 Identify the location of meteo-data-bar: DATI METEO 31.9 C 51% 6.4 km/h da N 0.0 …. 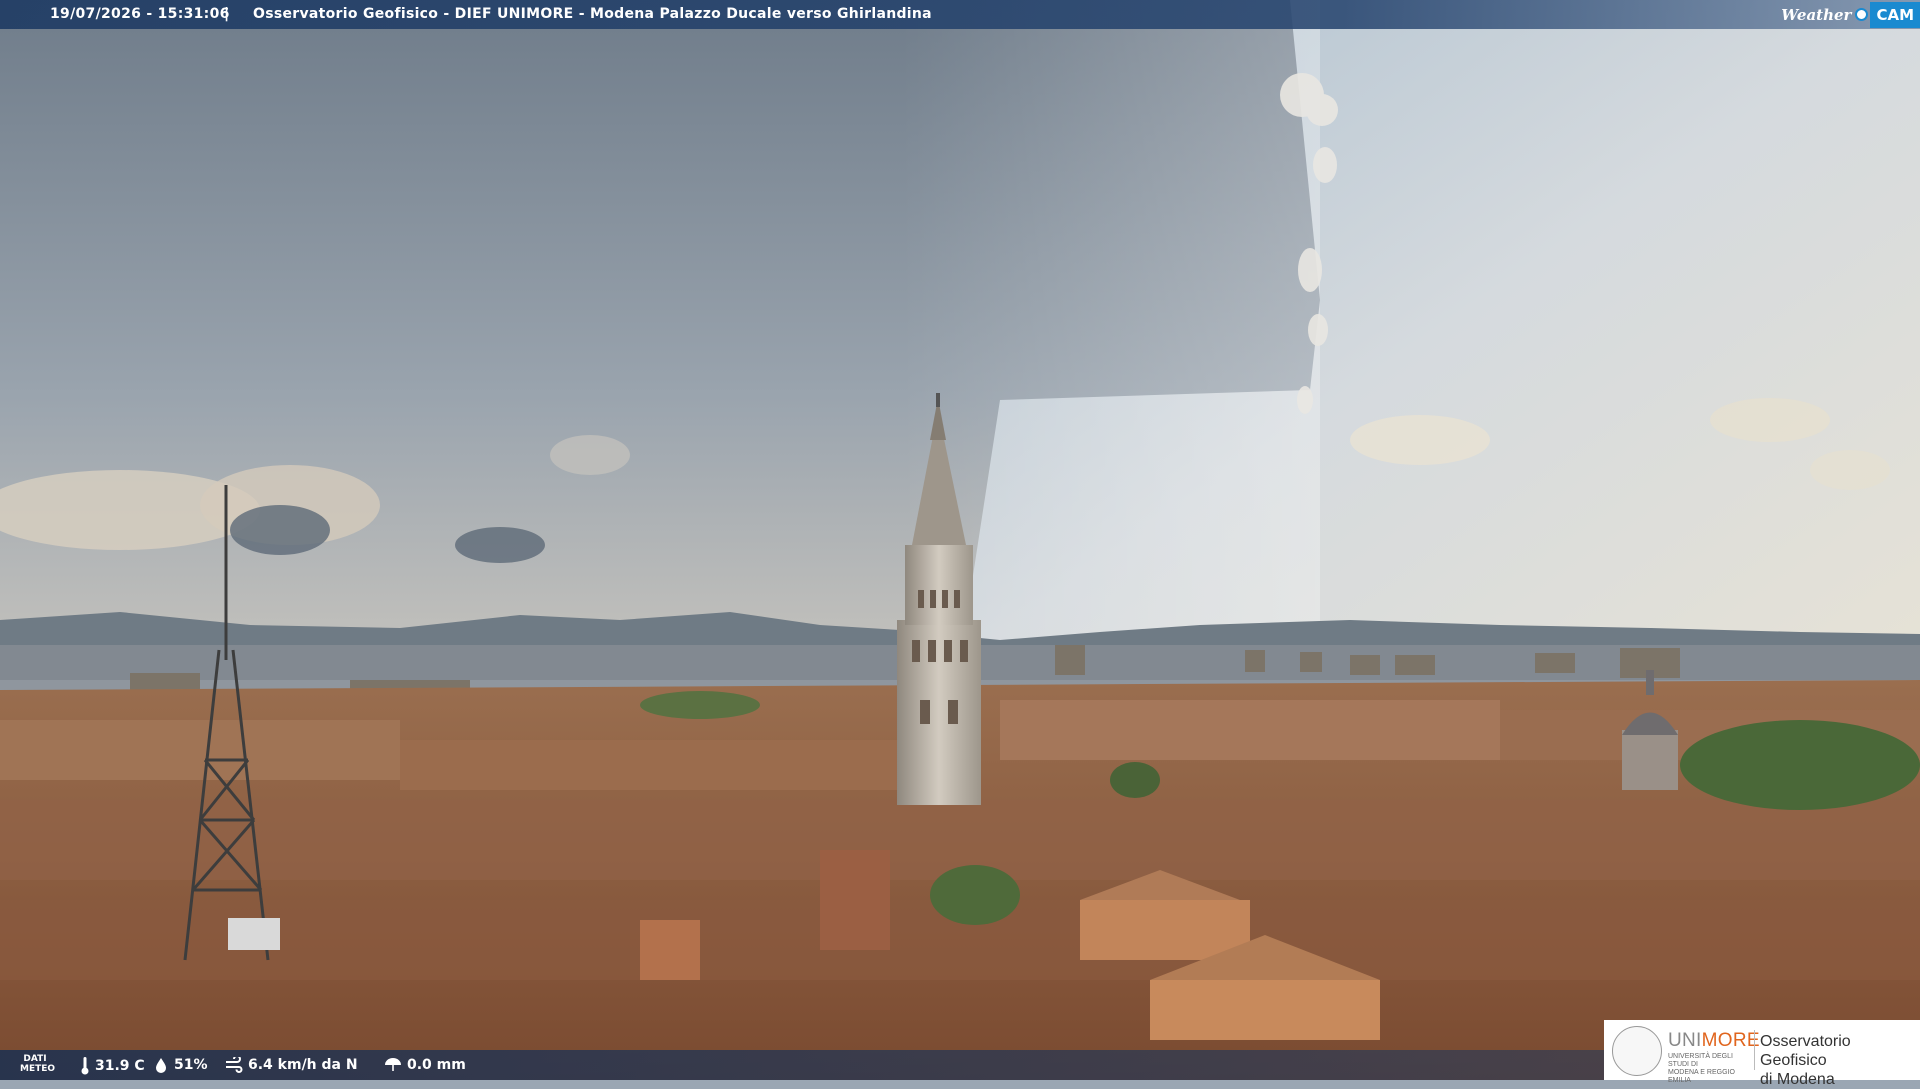
(802, 1065).